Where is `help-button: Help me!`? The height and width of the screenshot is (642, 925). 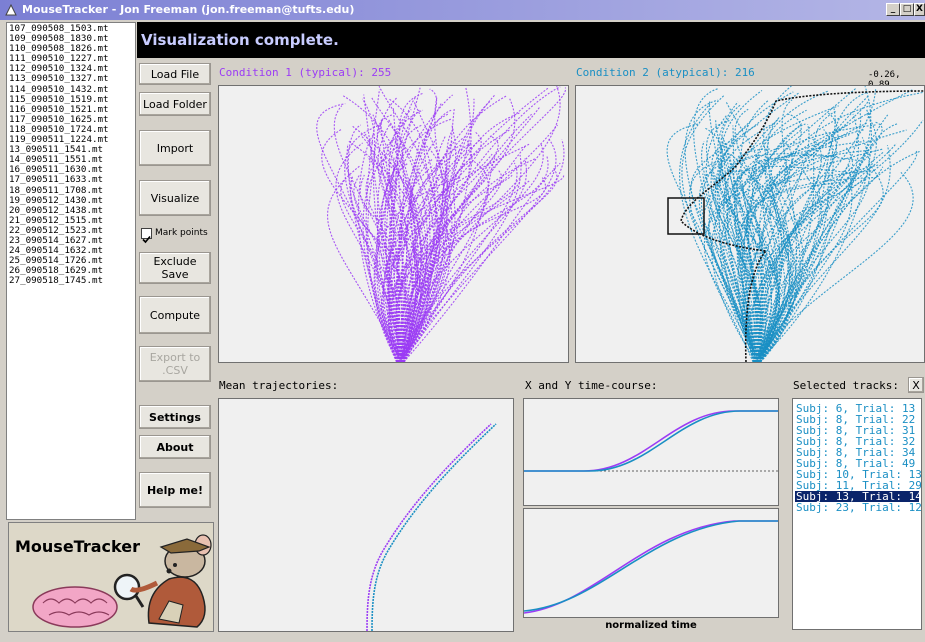
help-button: Help me! is located at coordinates (175, 490).